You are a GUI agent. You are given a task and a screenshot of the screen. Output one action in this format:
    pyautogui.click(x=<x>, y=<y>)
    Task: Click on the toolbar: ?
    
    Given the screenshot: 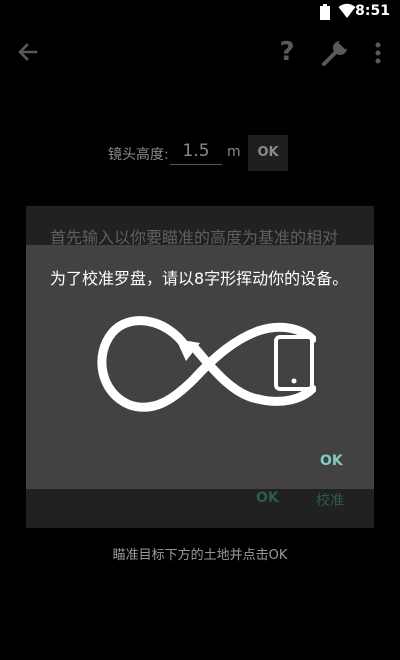 What is the action you would take?
    pyautogui.click(x=200, y=52)
    